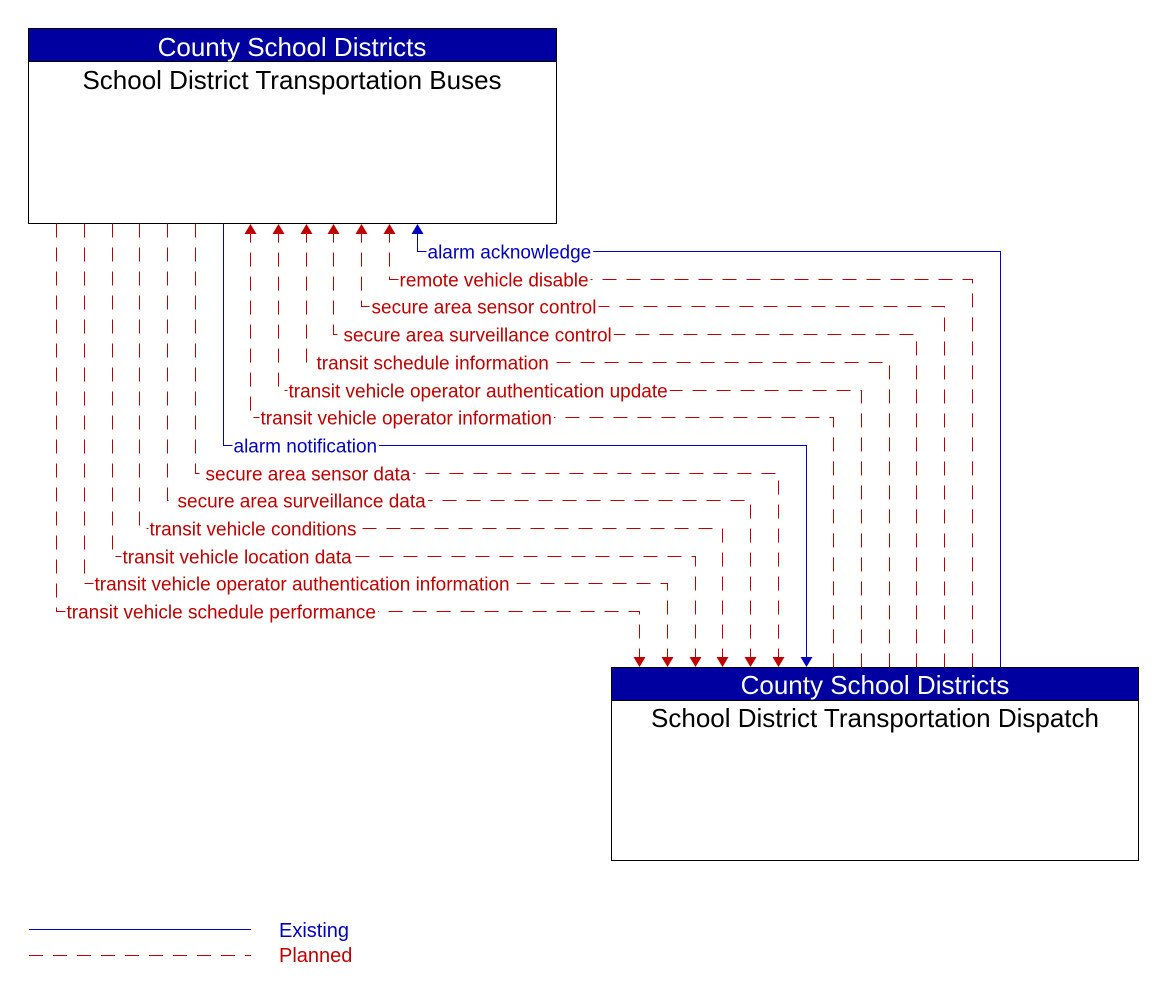 The width and height of the screenshot is (1162, 998). I want to click on flow-label: transit vehicle conditions, so click(253, 530).